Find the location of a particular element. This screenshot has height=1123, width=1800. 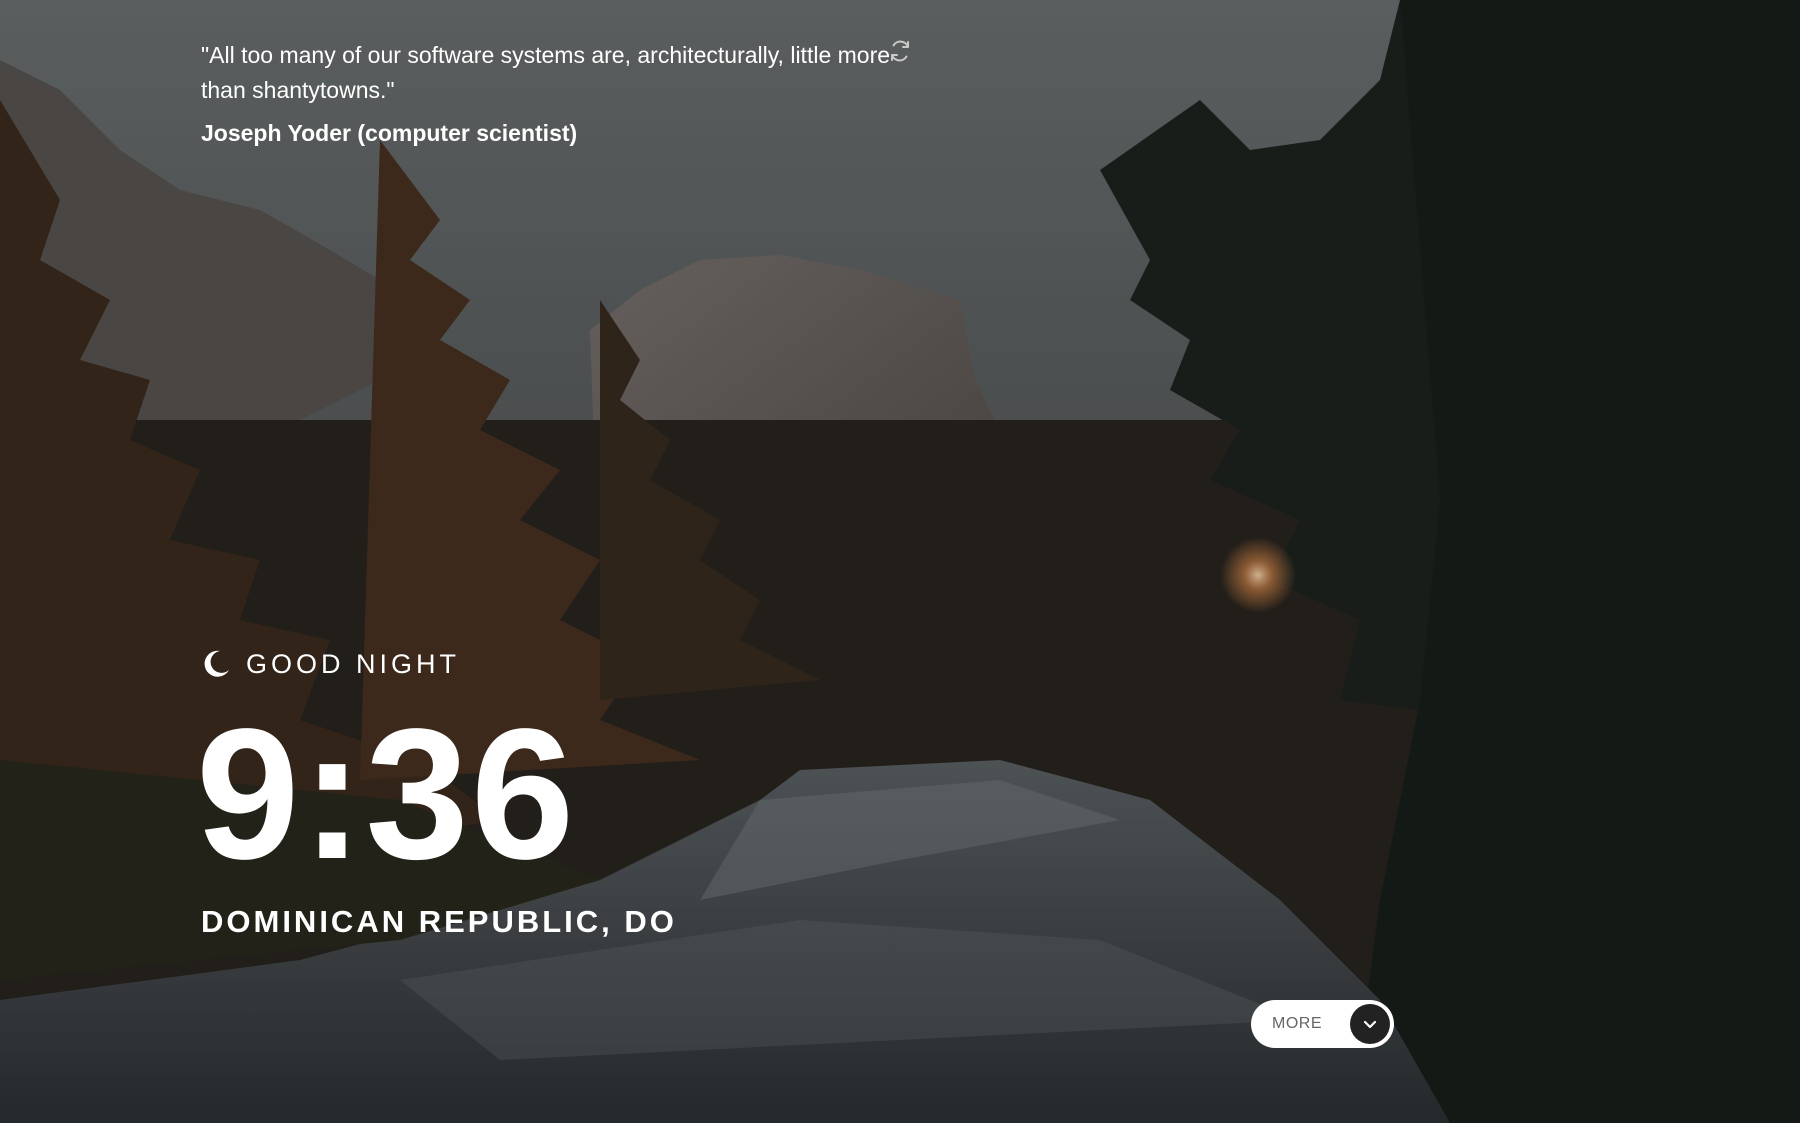

more-button: MORE is located at coordinates (1322, 1024).